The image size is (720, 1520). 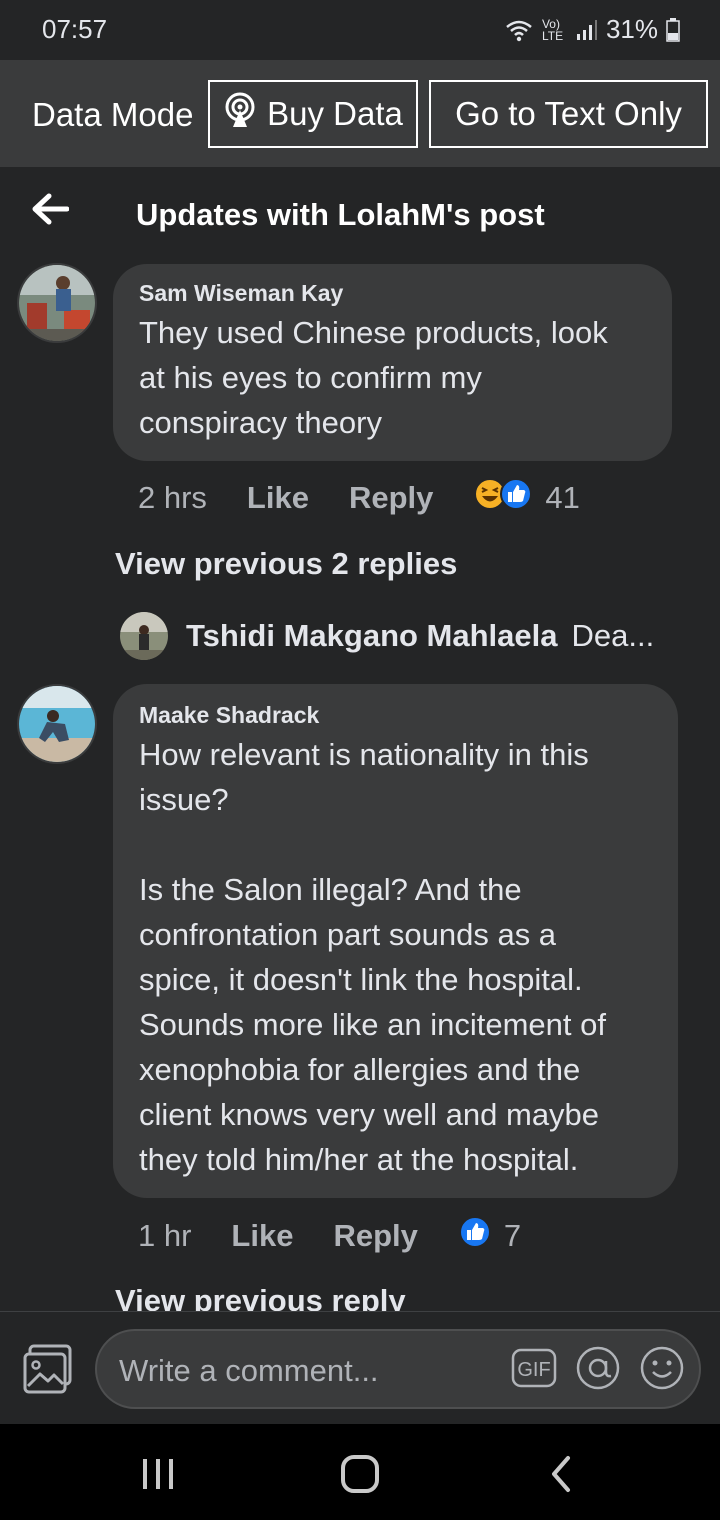 What do you see at coordinates (75, 29) in the screenshot?
I see `status-time: 07:57` at bounding box center [75, 29].